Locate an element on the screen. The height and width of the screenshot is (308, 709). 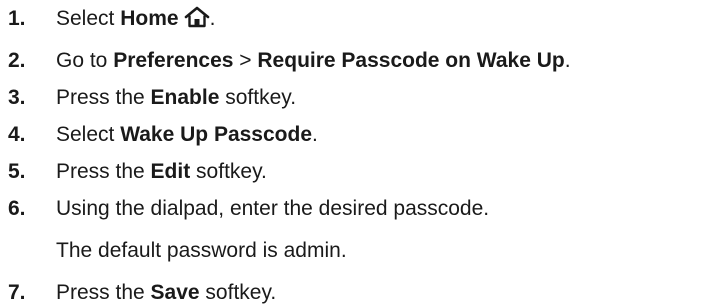
step-text: Press the Edit softkey. is located at coordinates (161, 172).